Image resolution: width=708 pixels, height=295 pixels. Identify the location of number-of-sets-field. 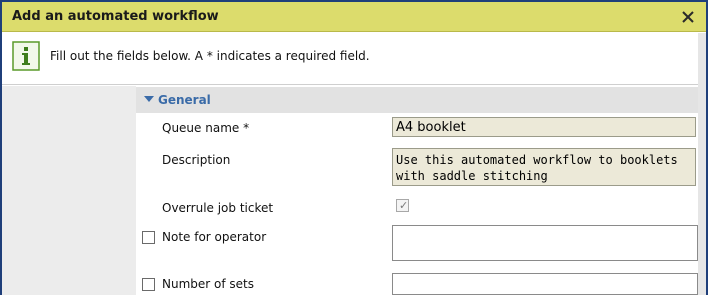
(545, 284).